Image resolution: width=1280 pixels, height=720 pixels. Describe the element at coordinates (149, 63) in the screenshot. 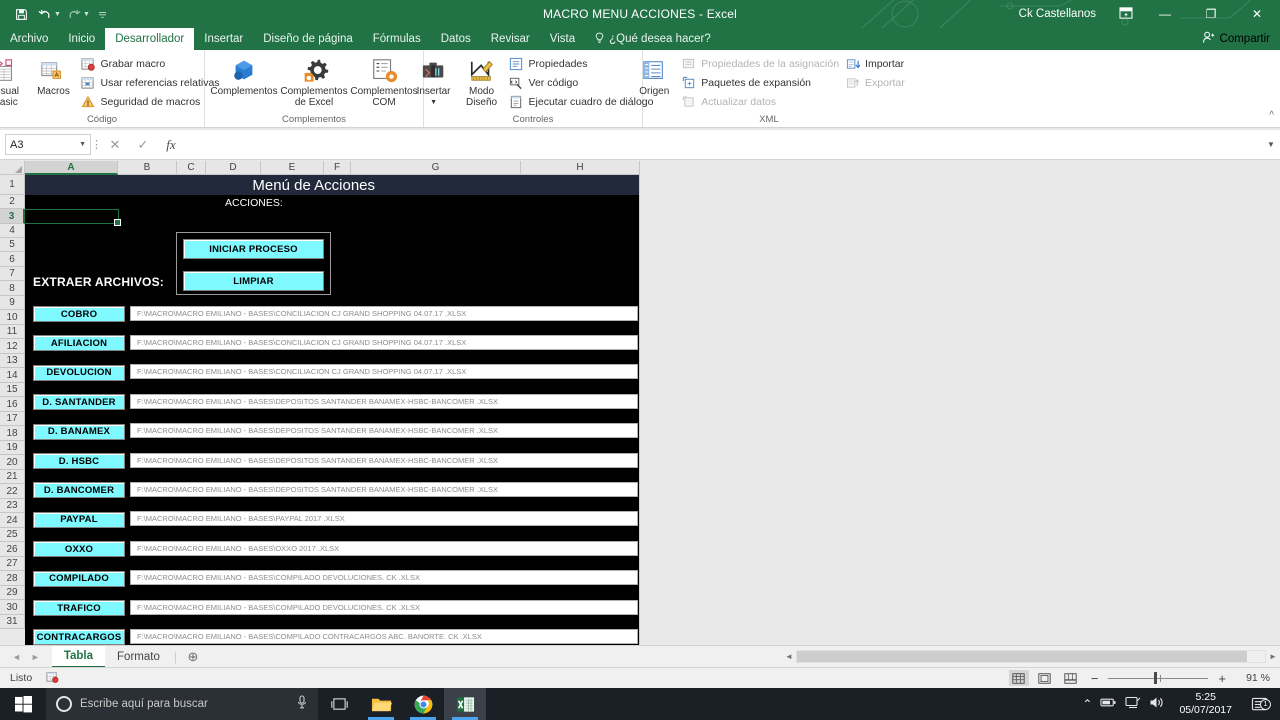

I see `grabar-macro-button: Grabar macro` at that location.